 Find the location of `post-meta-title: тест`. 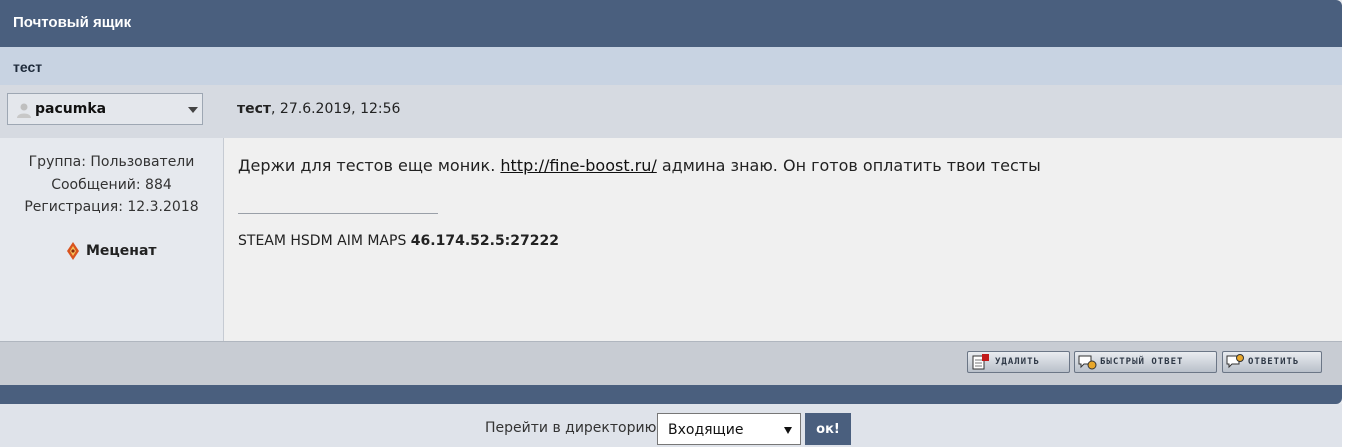

post-meta-title: тест is located at coordinates (254, 109).